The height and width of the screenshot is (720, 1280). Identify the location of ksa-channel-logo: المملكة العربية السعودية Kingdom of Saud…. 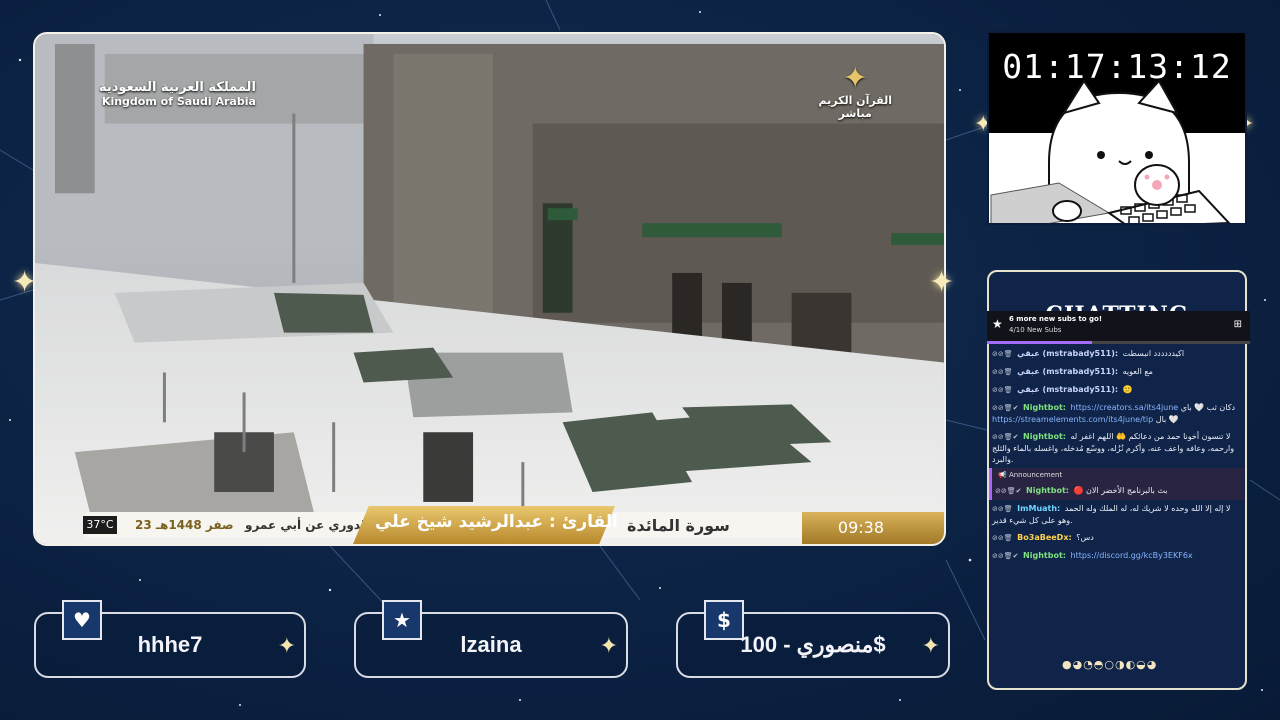
(177, 94).